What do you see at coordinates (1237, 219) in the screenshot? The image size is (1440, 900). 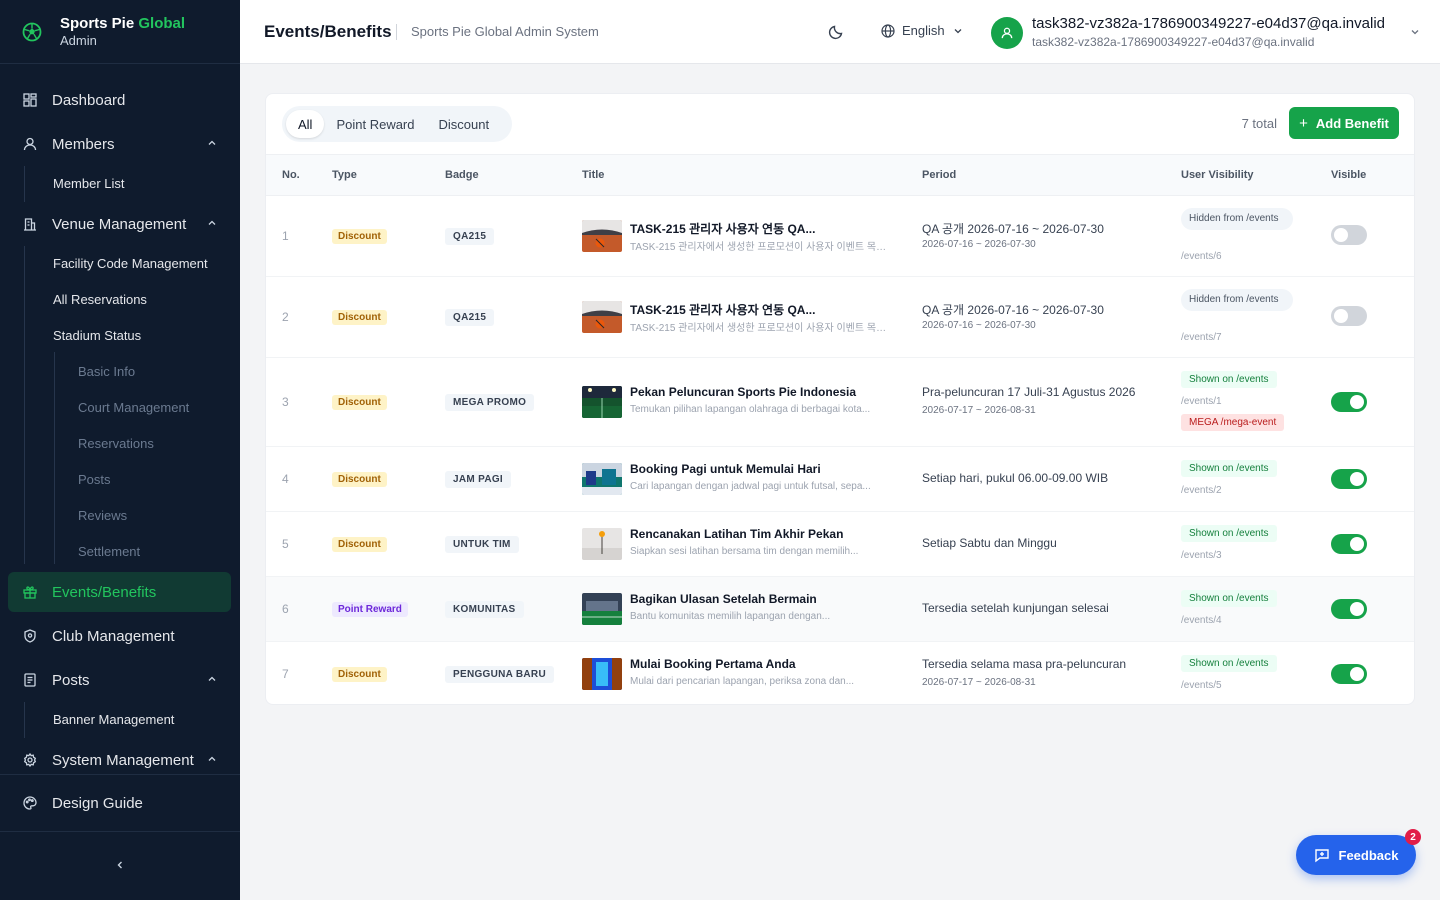 I see `visibility-status: Hidden from /events` at bounding box center [1237, 219].